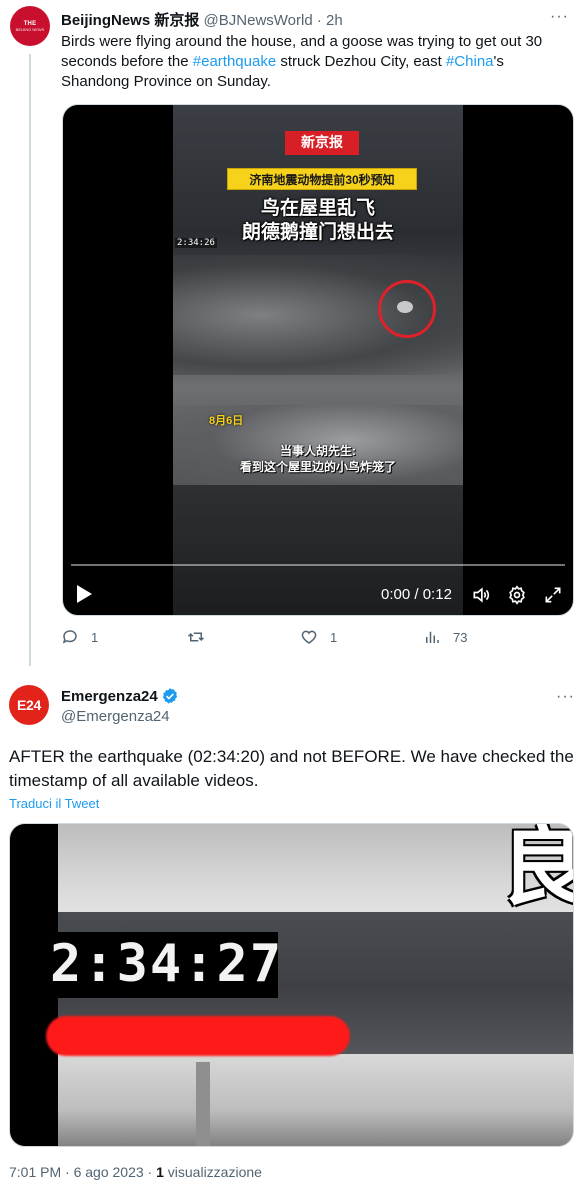 The height and width of the screenshot is (1195, 588). What do you see at coordinates (309, 637) in the screenshot?
I see `heart-icon` at bounding box center [309, 637].